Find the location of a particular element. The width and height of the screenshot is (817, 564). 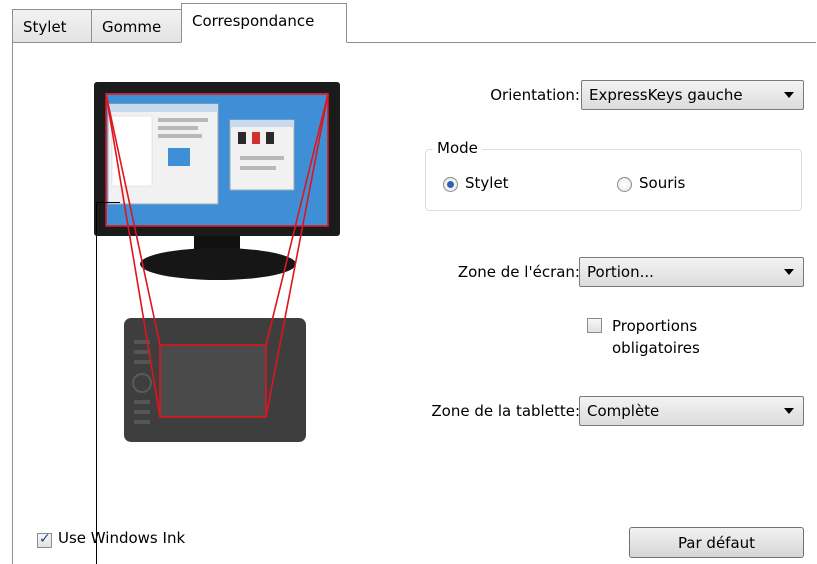

tablet-area-value: Complète is located at coordinates (623, 411).